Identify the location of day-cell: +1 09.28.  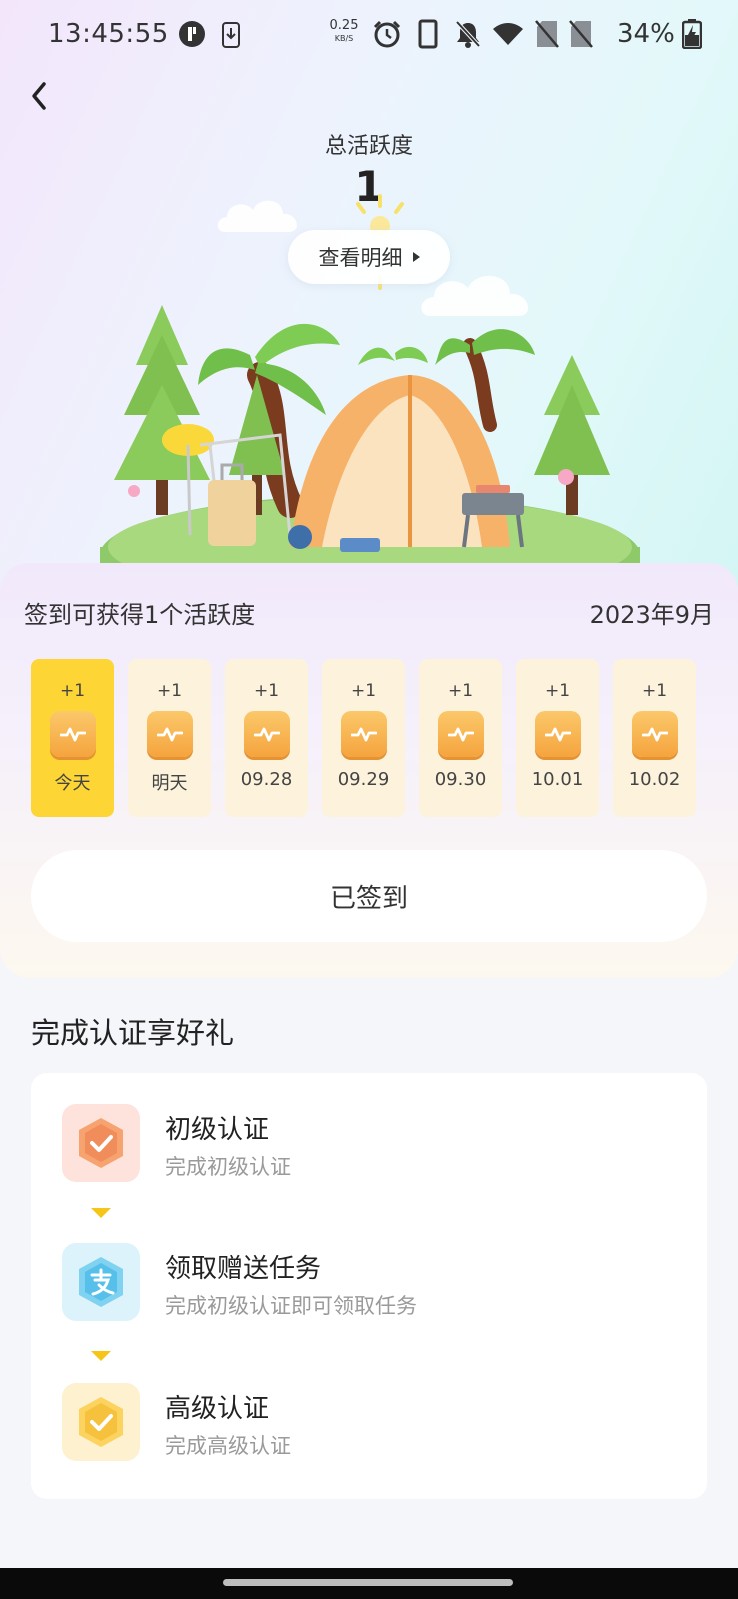
(266, 738).